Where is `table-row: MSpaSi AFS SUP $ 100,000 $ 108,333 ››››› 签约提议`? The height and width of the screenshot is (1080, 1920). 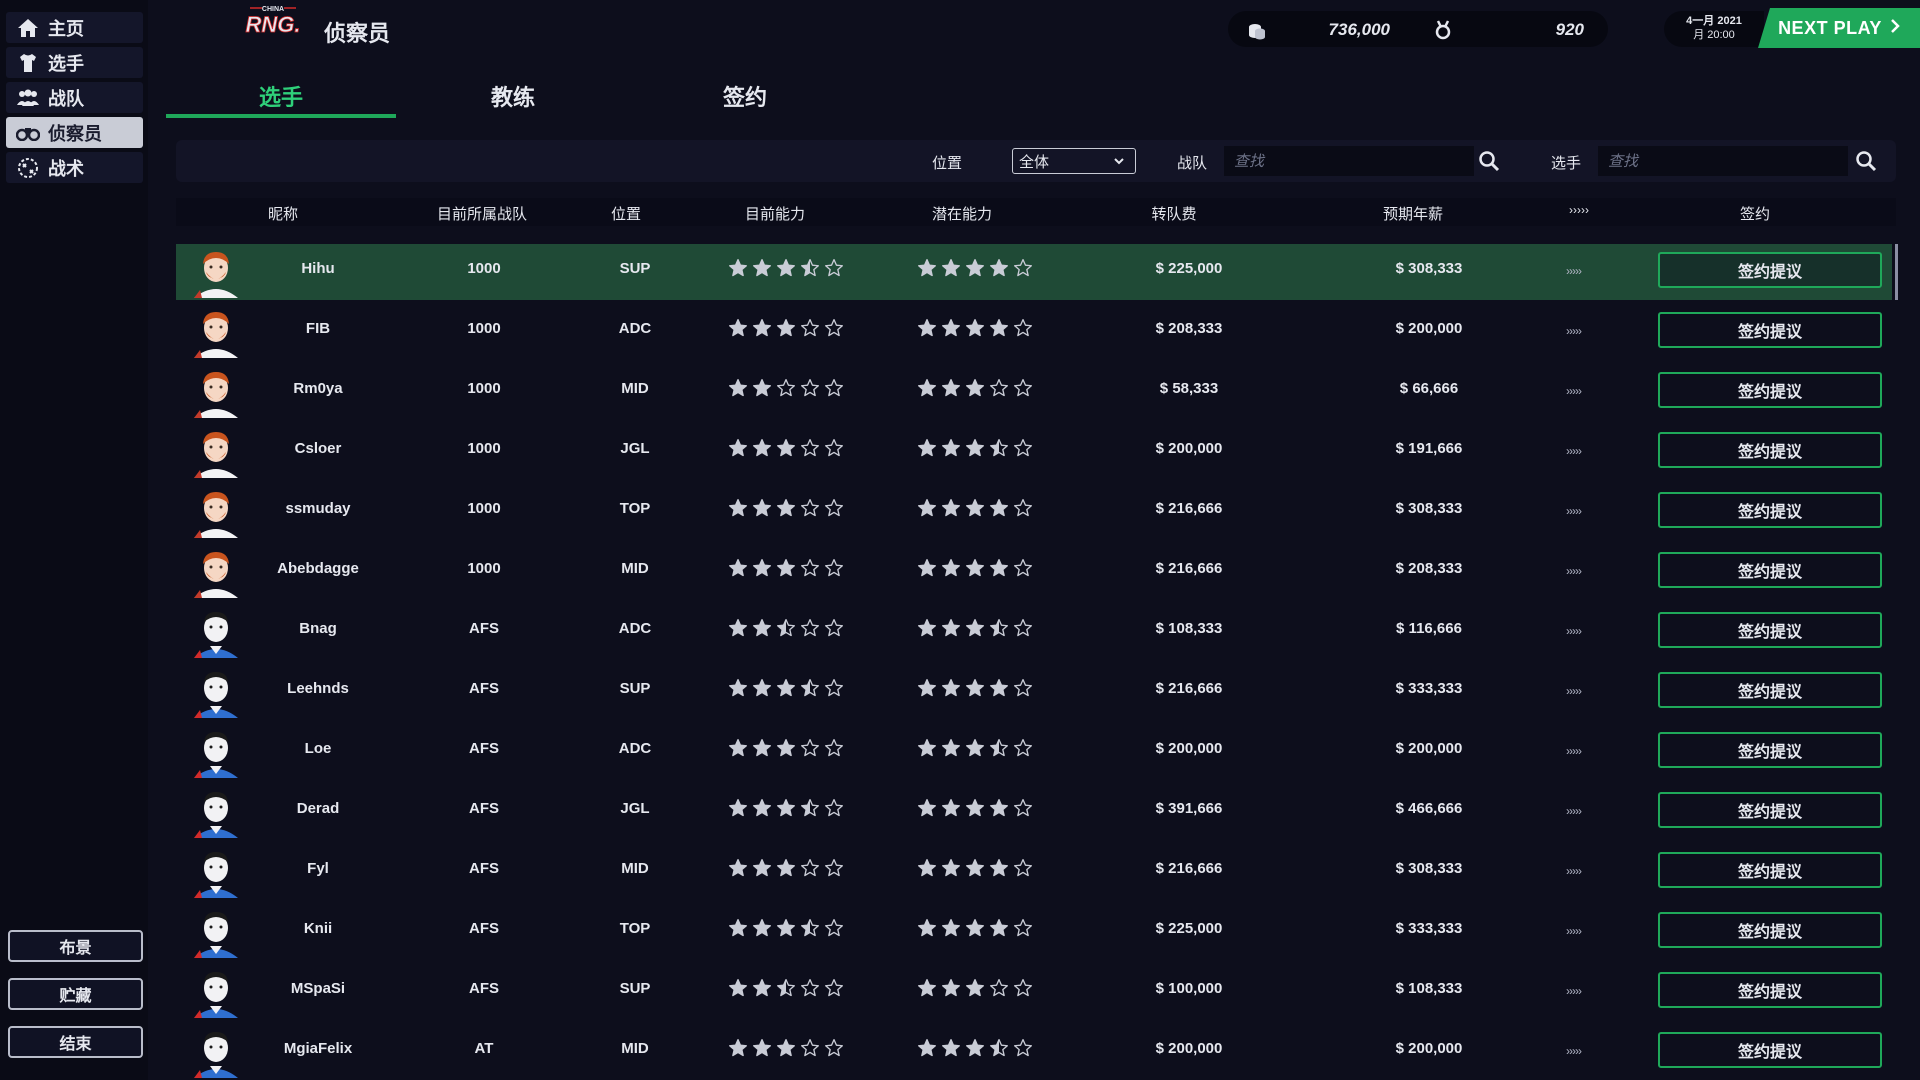 table-row: MSpaSi AFS SUP $ 100,000 $ 108,333 ››››› 签约提议 is located at coordinates (1034, 992).